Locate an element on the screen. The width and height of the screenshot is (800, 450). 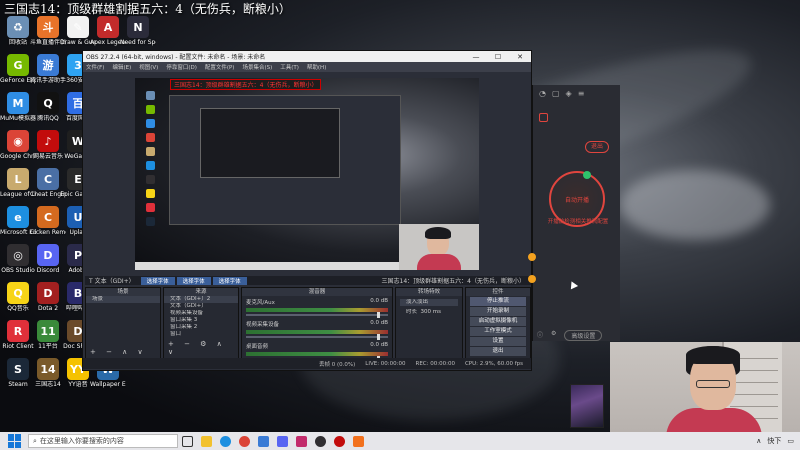
volume-meter is located at coordinates (317, 354).